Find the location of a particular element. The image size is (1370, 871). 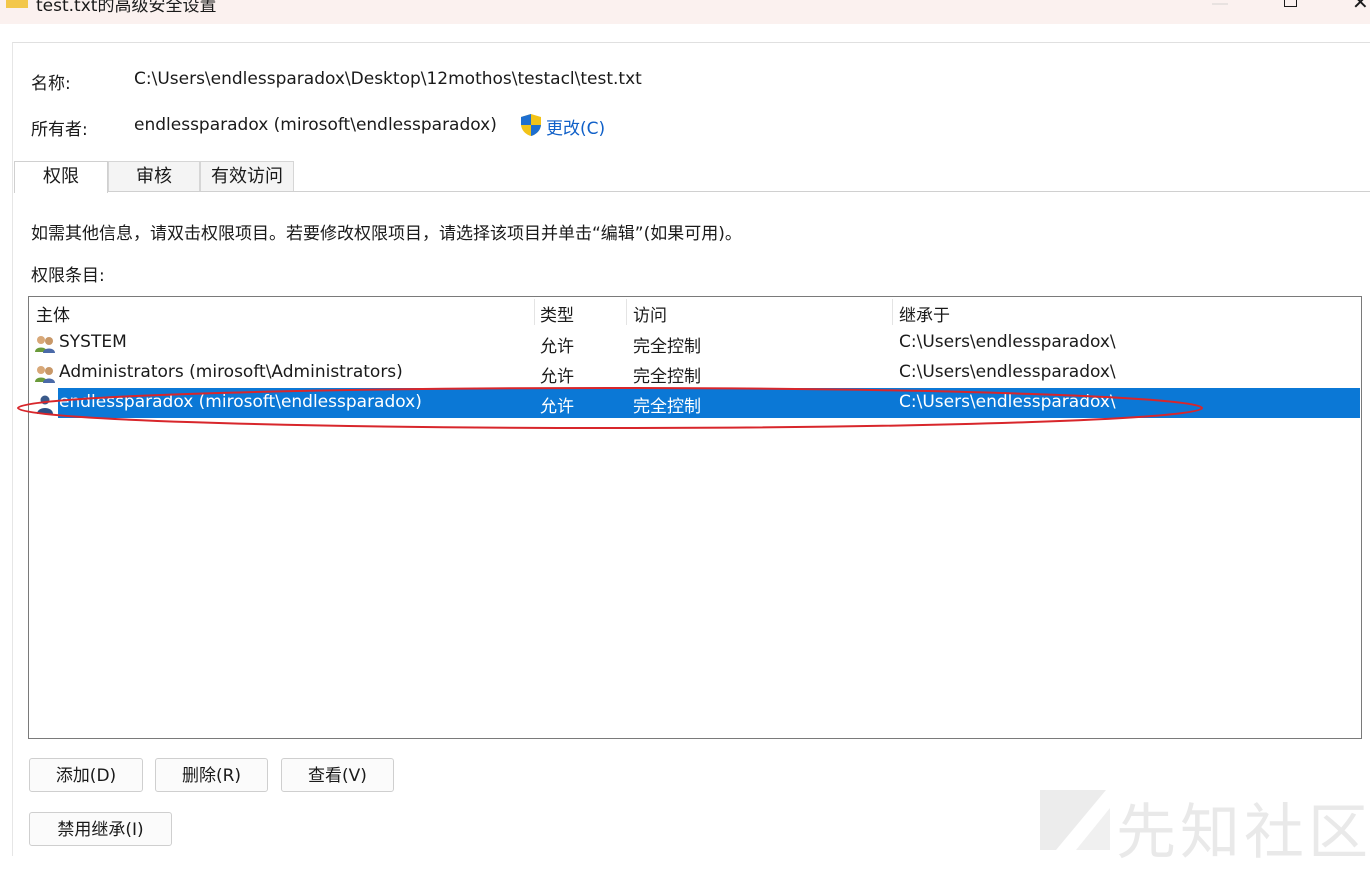

minimize-button is located at coordinates (1220, 4).